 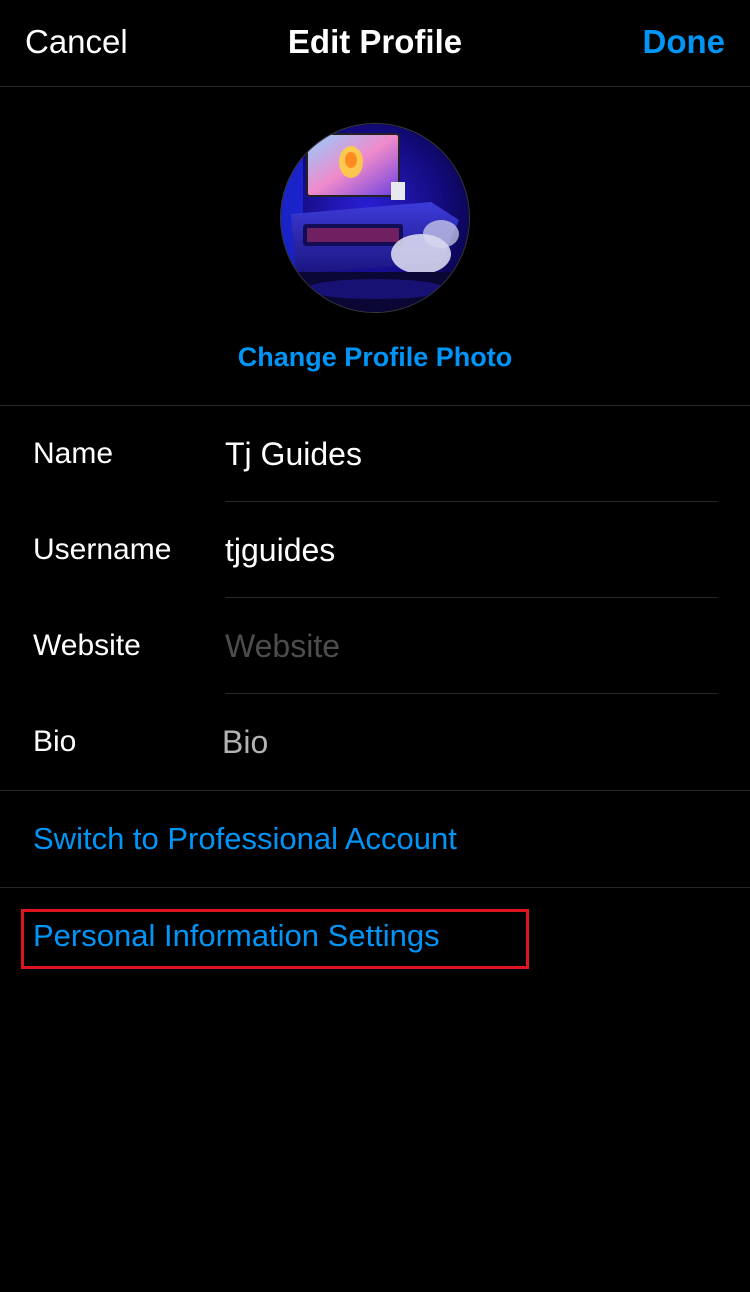 I want to click on done-button: Done, so click(x=684, y=42).